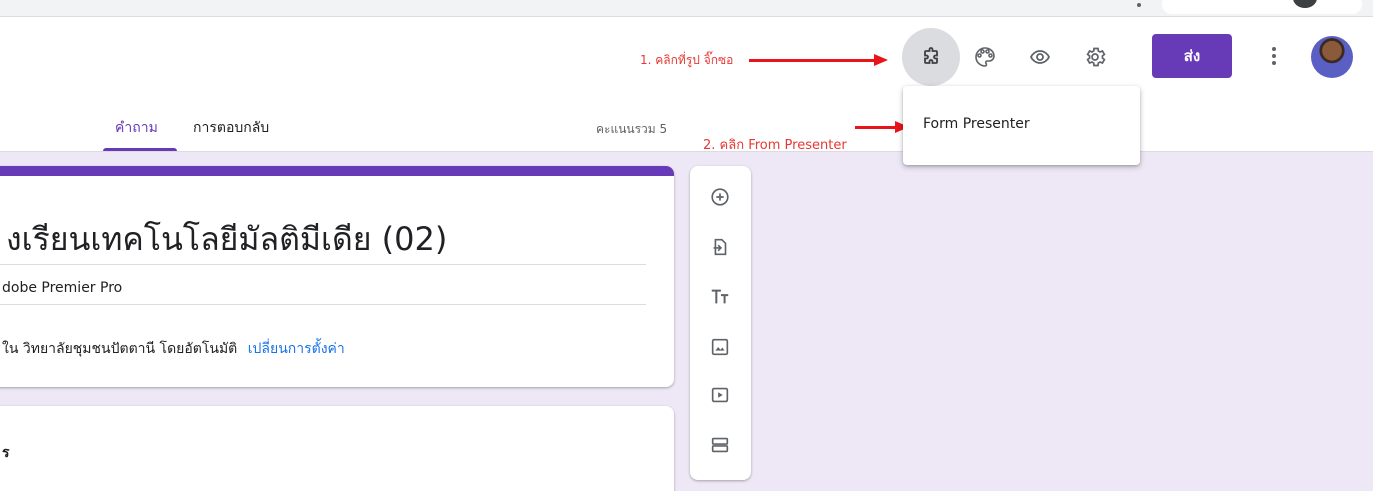  What do you see at coordinates (687, 60) in the screenshot?
I see `annotation-step1: 1. คลิกที่รูป จิ๊กซอ` at bounding box center [687, 60].